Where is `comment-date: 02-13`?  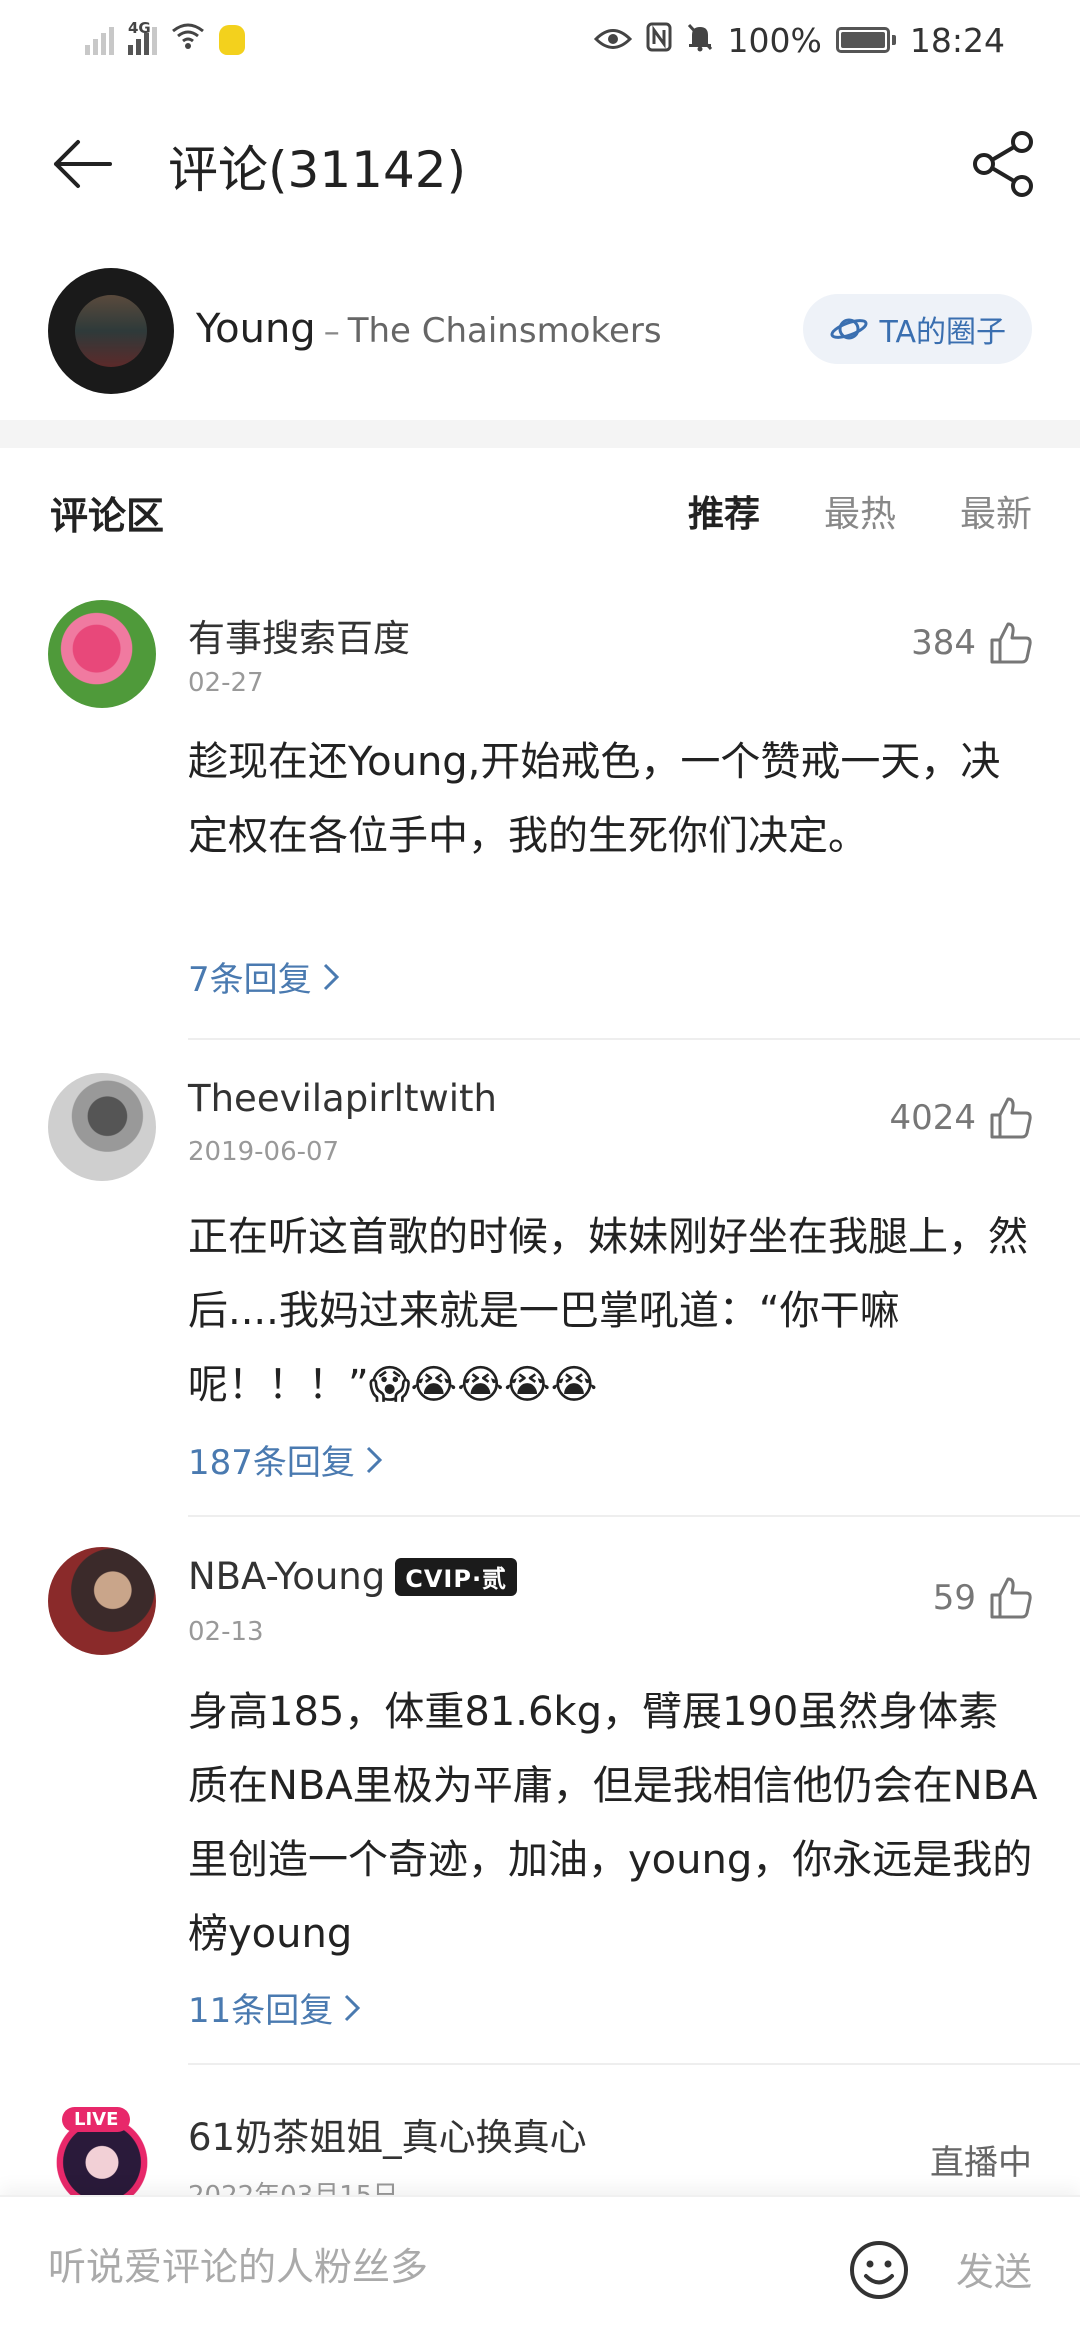 comment-date: 02-13 is located at coordinates (226, 1632).